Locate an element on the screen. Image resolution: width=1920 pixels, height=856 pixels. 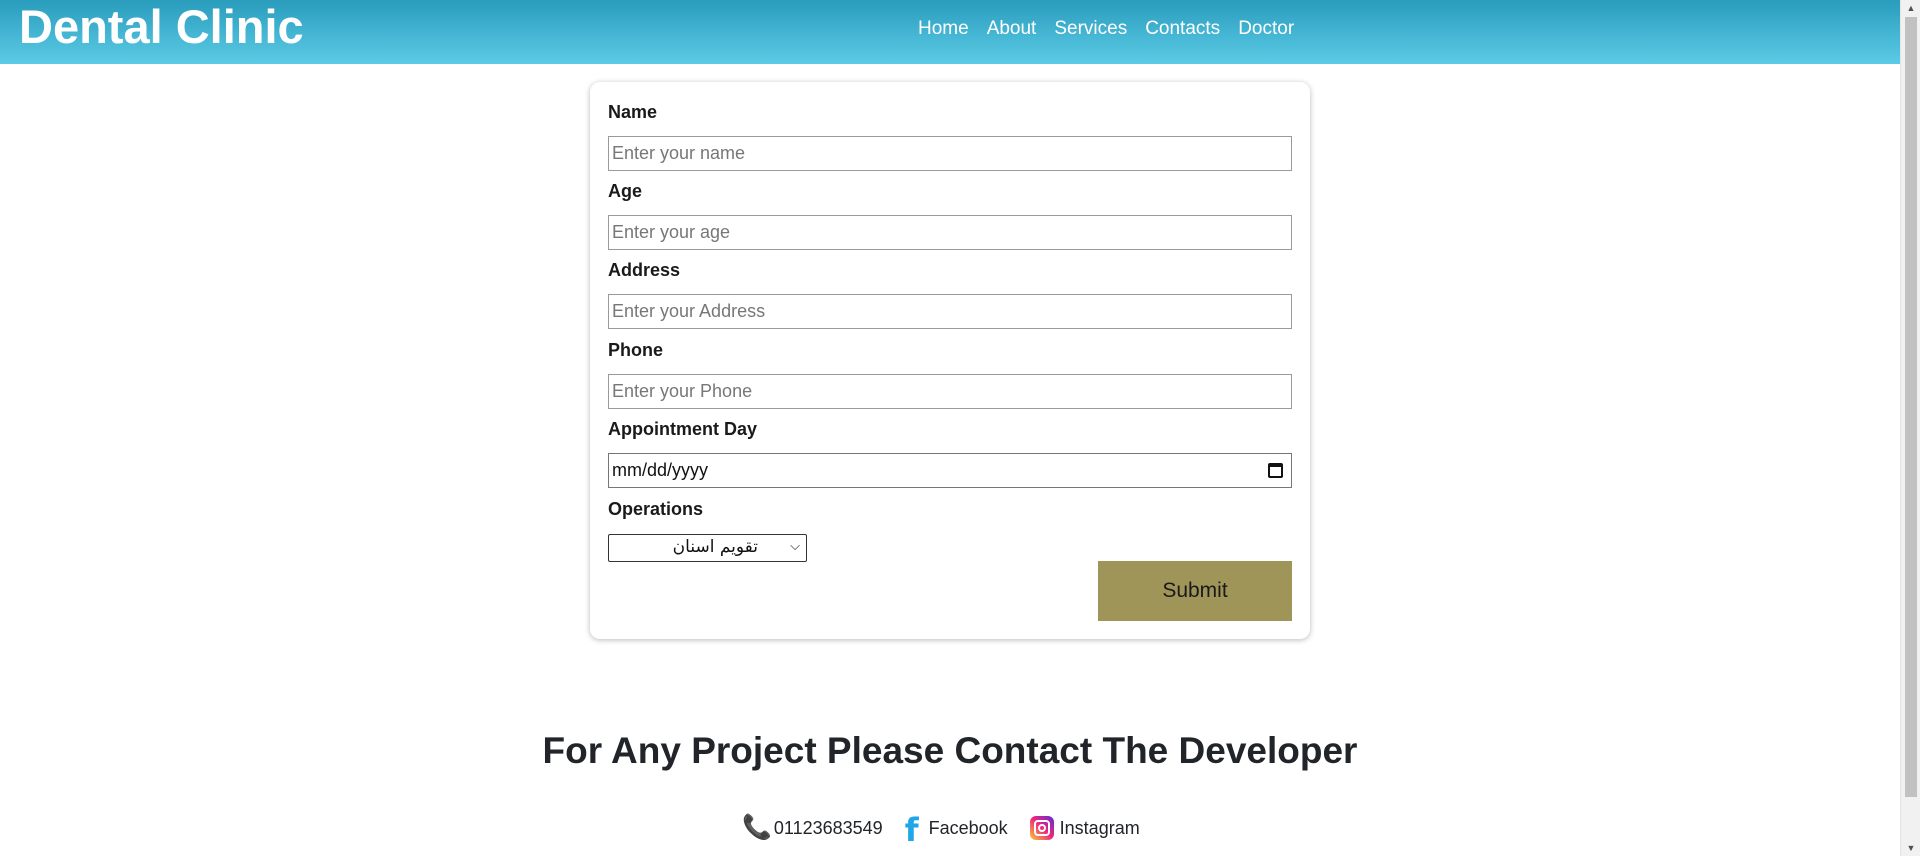
operations-selected-value: تقويم اسنان is located at coordinates (715, 547).